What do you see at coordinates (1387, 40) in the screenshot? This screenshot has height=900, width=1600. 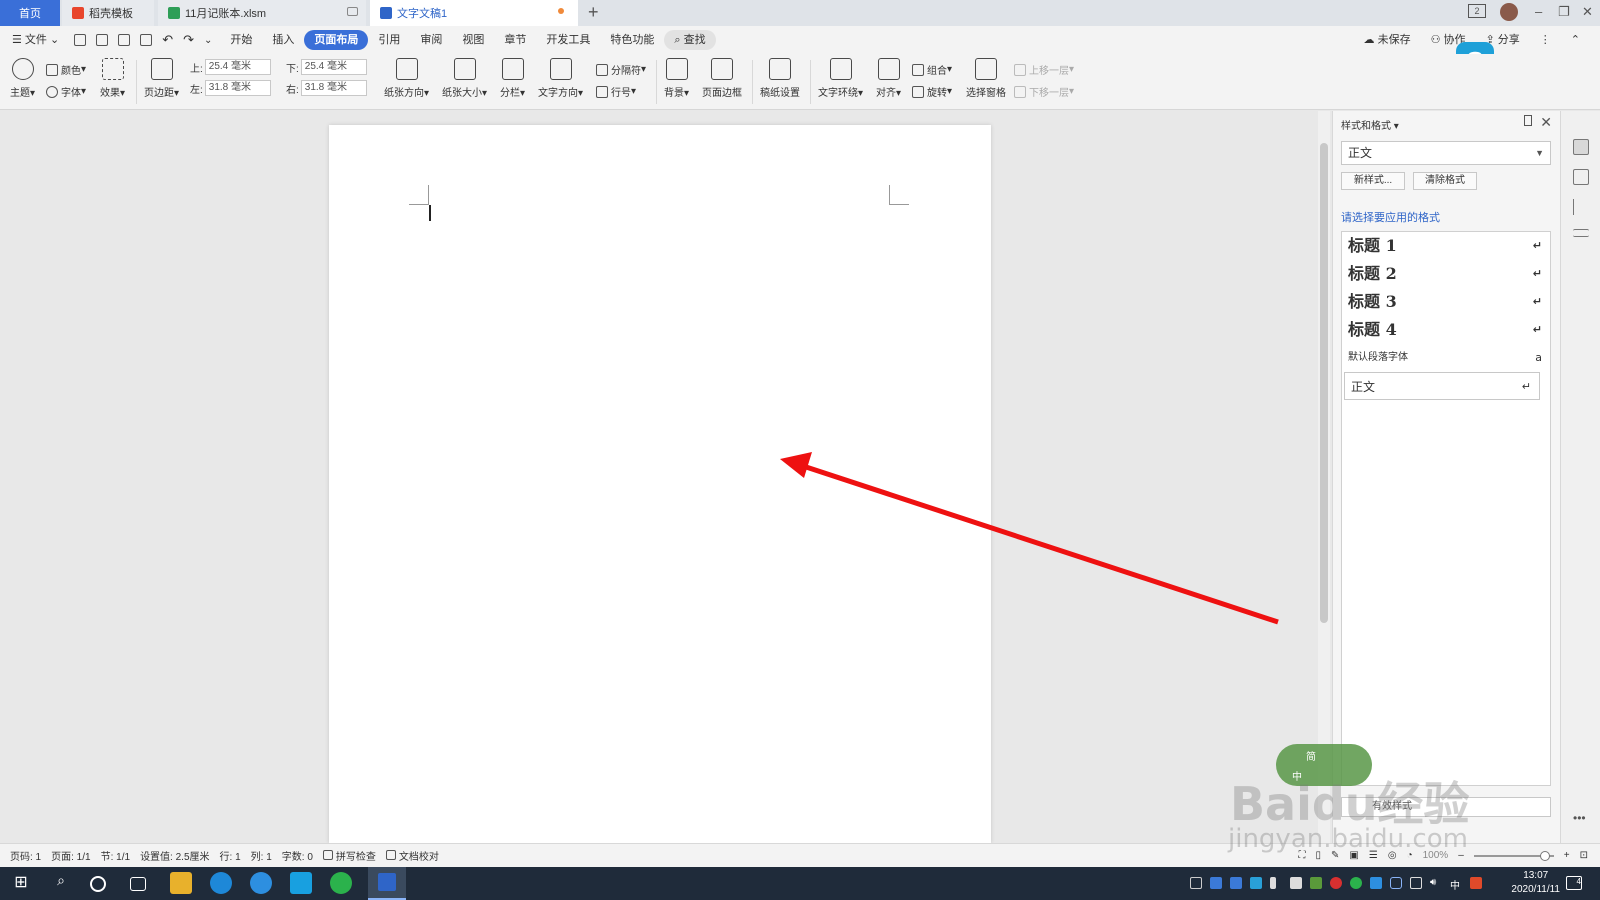 I see `unsaved-status: ☁ 未保存` at bounding box center [1387, 40].